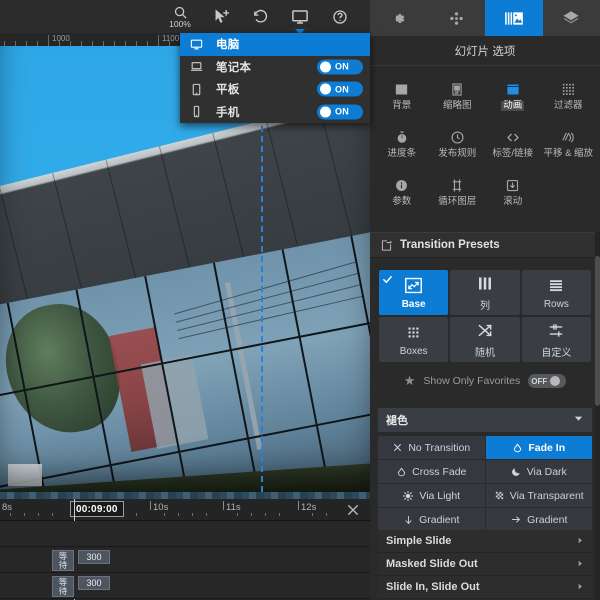  What do you see at coordinates (397, 447) in the screenshot?
I see `x-icon` at bounding box center [397, 447].